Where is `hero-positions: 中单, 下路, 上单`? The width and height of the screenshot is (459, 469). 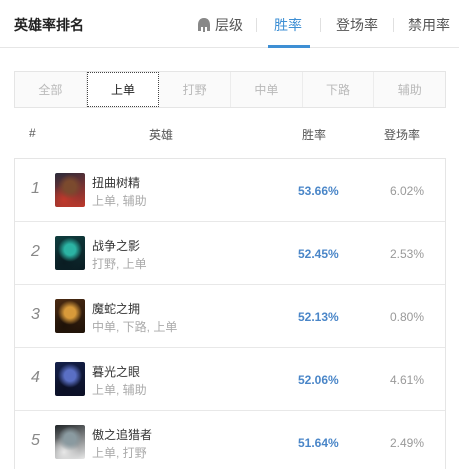 hero-positions: 中单, 下路, 上单 is located at coordinates (135, 327).